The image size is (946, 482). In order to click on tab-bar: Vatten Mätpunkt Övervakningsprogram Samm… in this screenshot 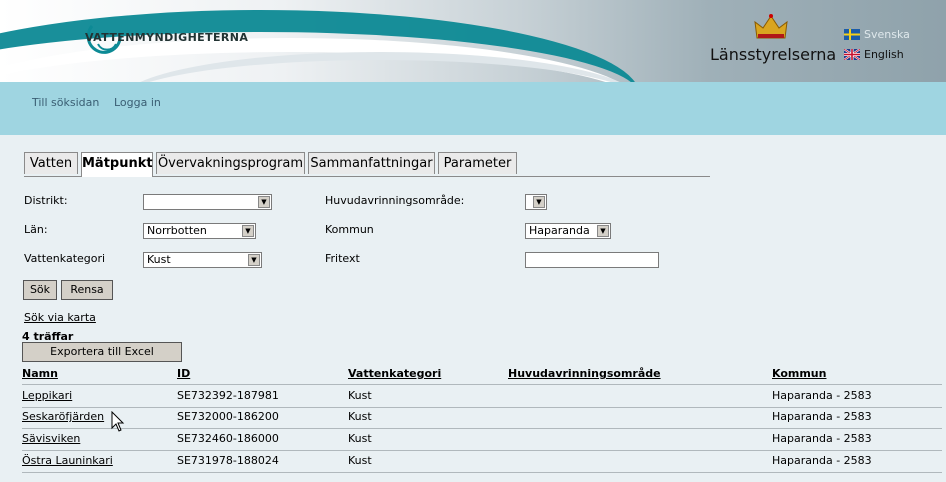, I will do `click(367, 164)`.